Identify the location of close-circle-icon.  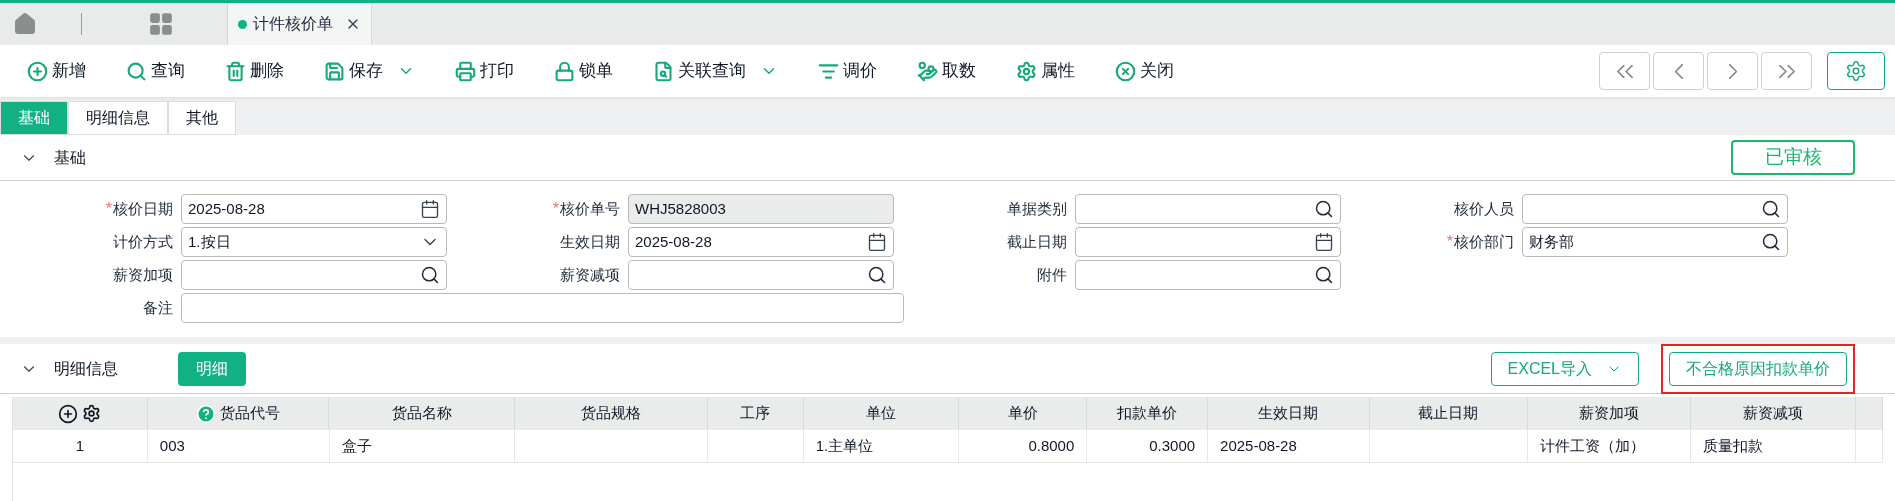
(1125, 71).